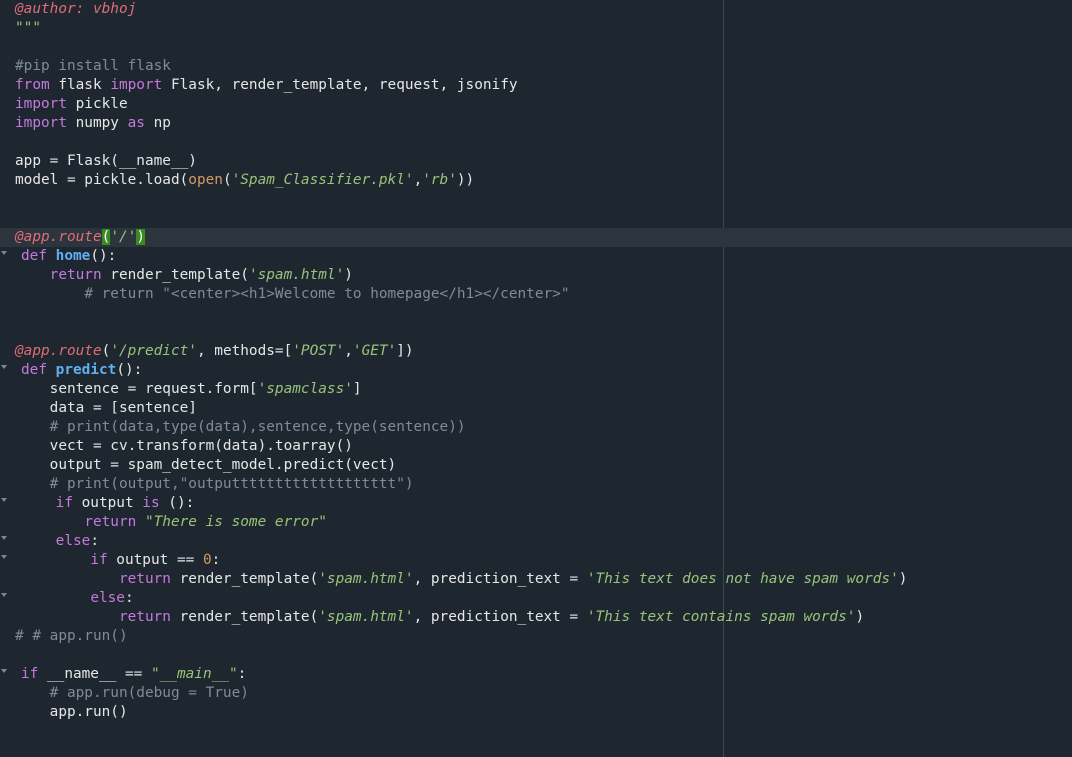 The image size is (1072, 757). I want to click on code-line: # # app.run(), so click(461, 636).